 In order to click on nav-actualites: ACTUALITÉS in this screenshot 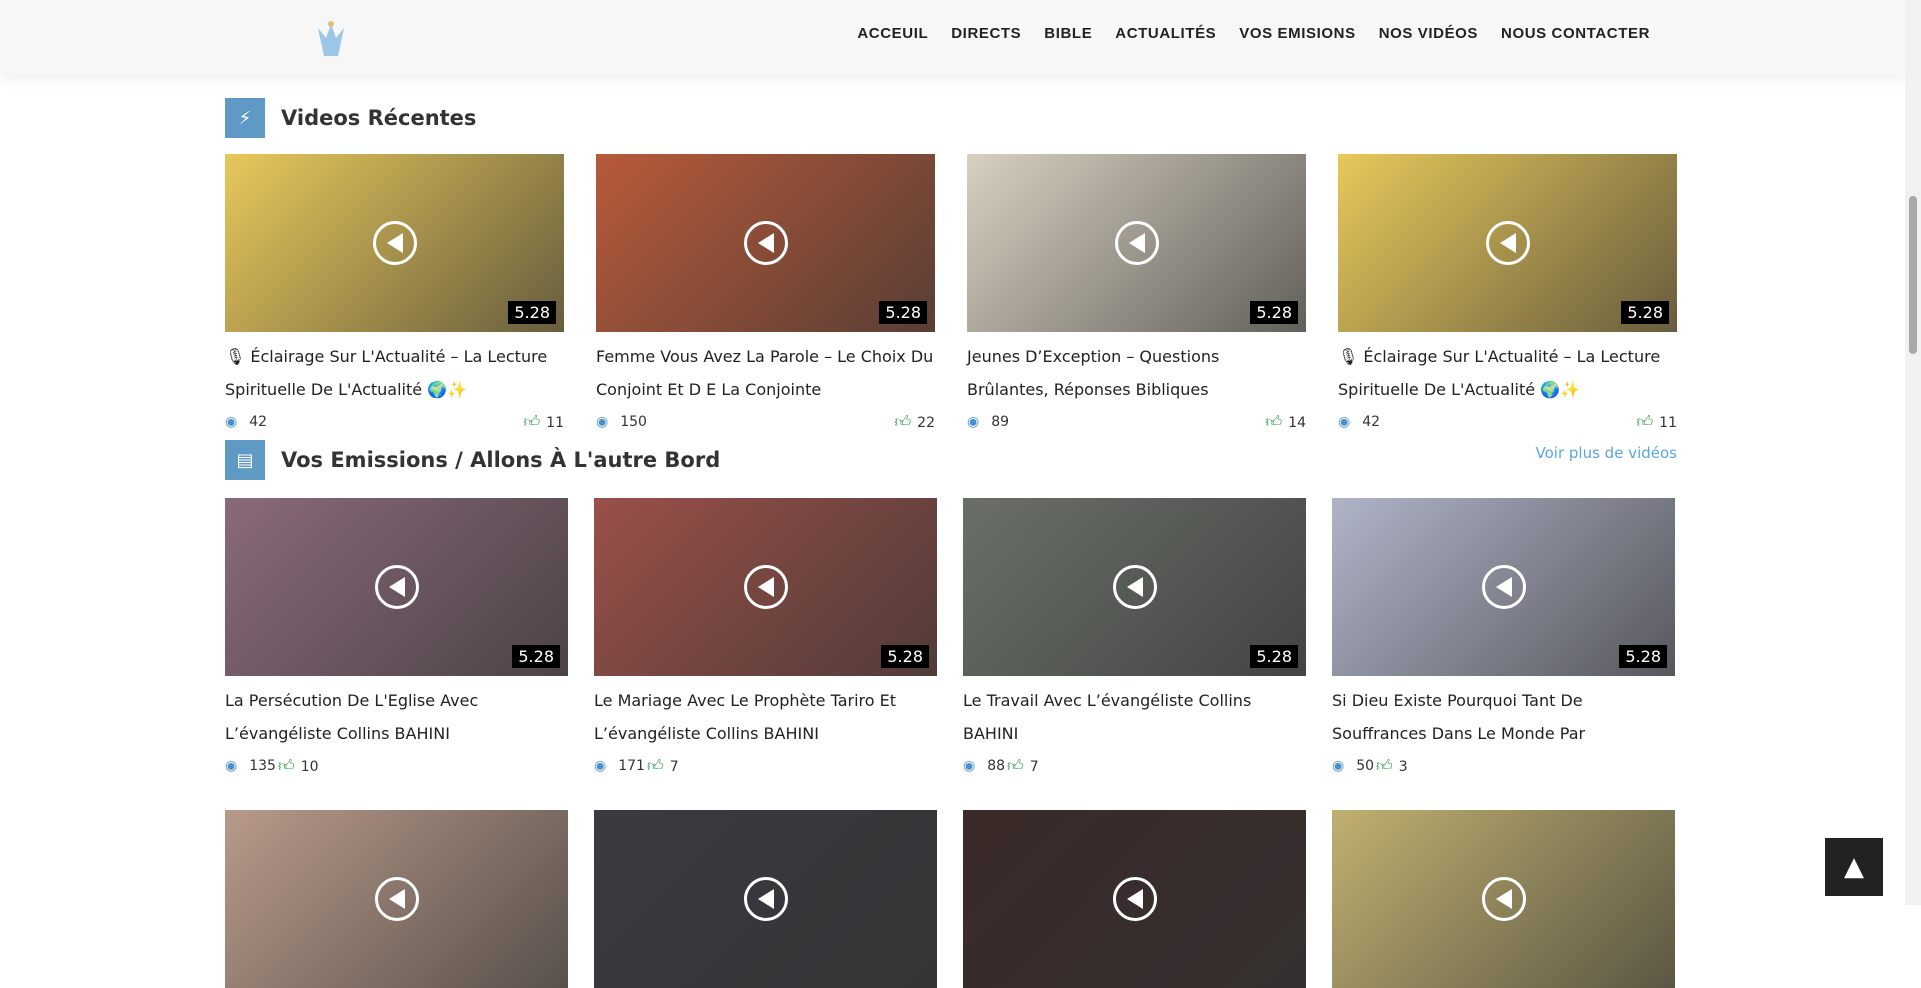, I will do `click(1165, 33)`.